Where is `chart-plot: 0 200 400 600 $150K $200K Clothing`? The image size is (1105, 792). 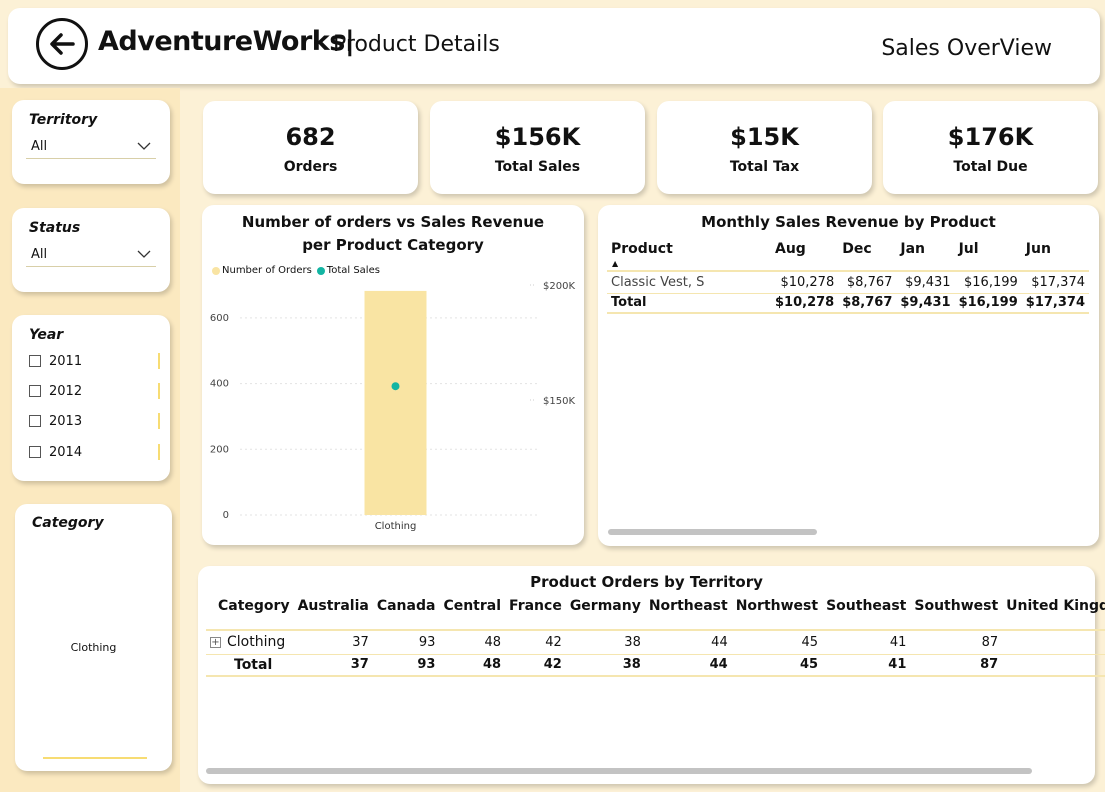
chart-plot: 0 200 400 600 $150K $200K Clothing is located at coordinates (393, 406).